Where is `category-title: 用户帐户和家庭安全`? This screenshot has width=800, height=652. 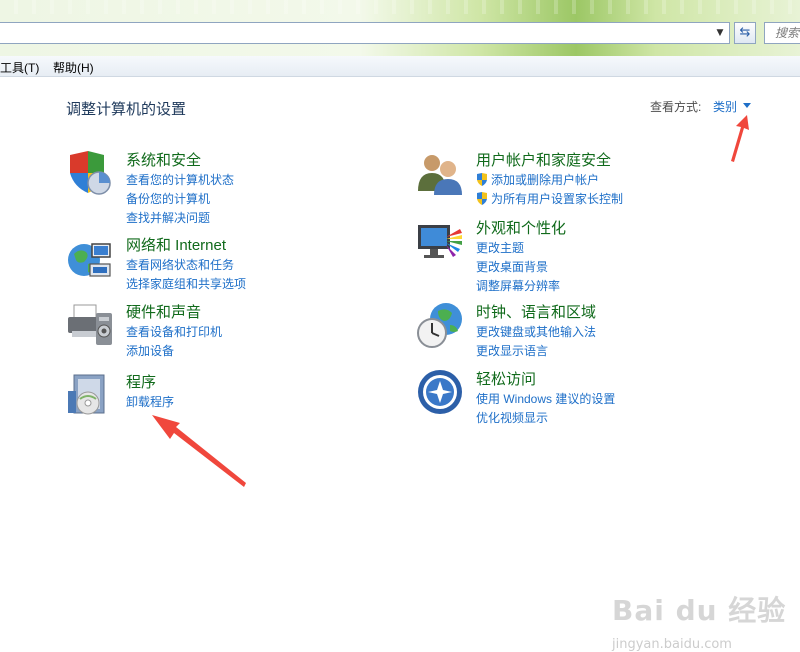 category-title: 用户帐户和家庭安全 is located at coordinates (543, 159).